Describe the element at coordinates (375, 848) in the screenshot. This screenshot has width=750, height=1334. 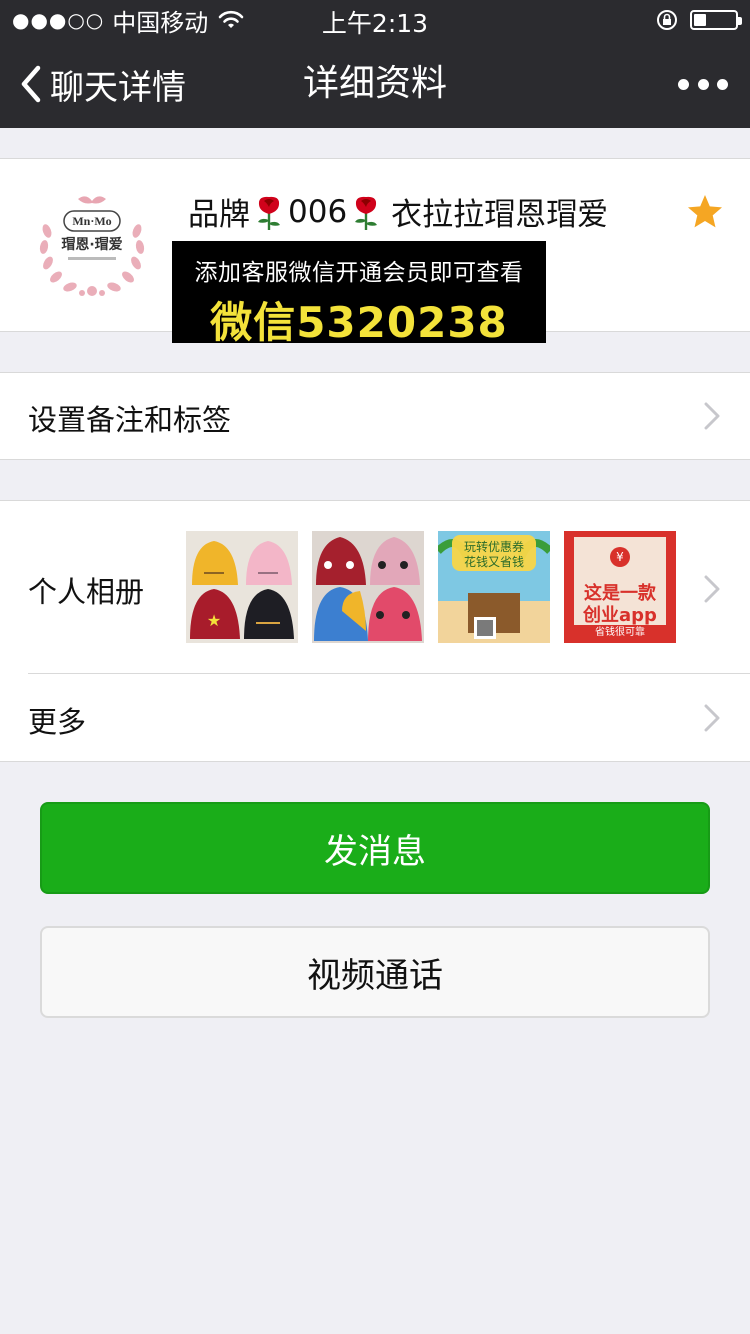
I see `send-message-button: 发消息` at that location.